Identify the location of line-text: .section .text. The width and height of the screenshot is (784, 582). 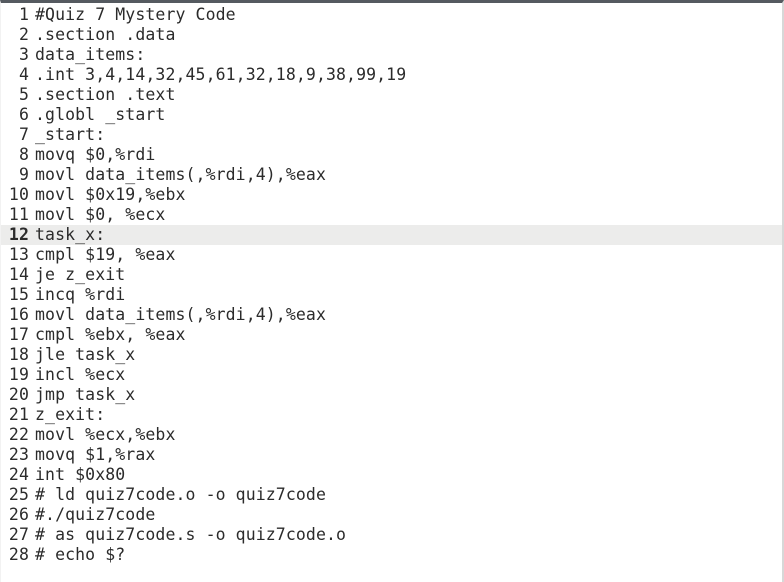
(105, 94).